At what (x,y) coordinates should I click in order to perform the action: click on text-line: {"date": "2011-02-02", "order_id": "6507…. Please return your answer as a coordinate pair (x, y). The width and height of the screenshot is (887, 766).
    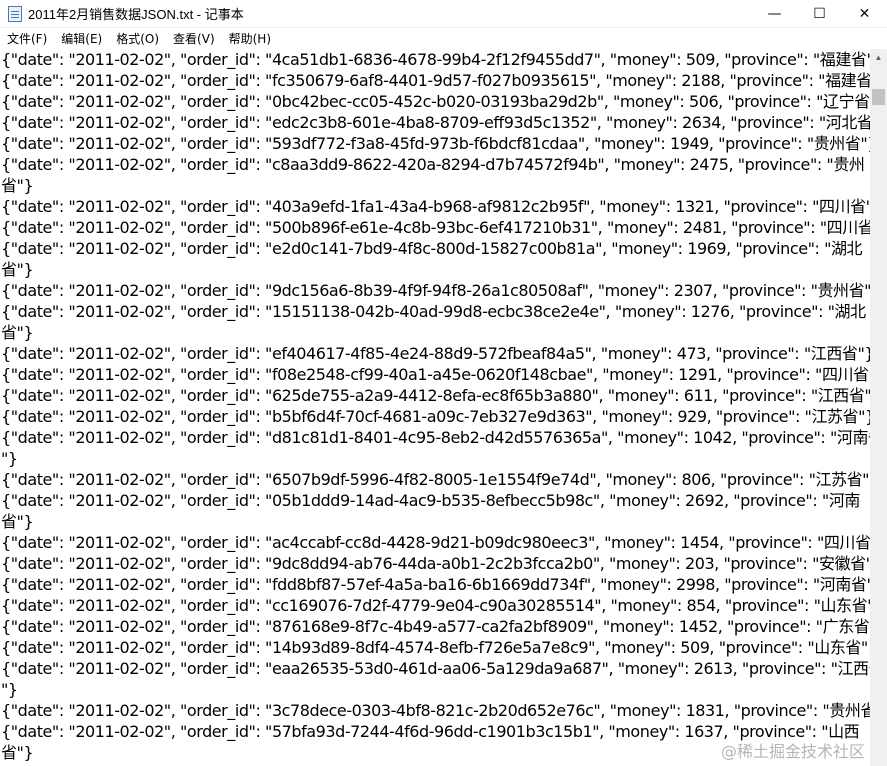
    Looking at the image, I should click on (435, 479).